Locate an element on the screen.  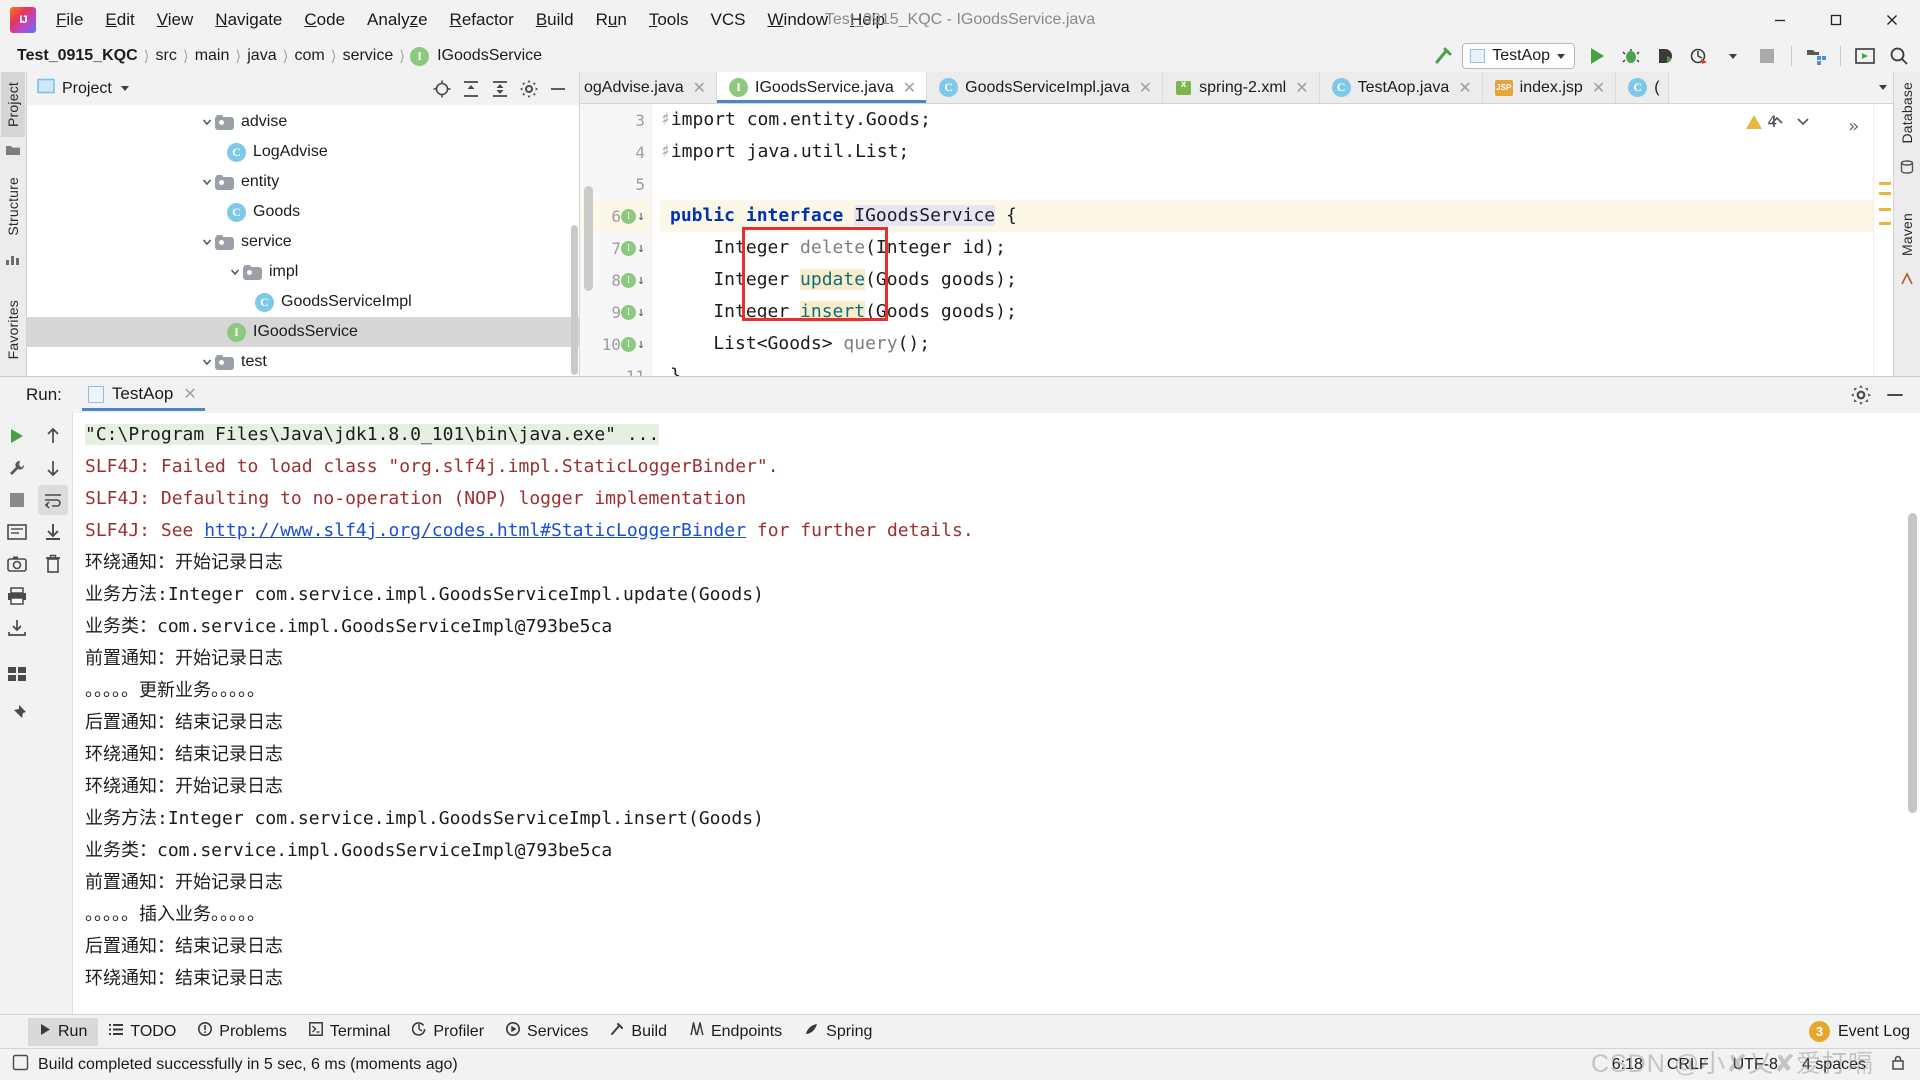
tree-item-entity: entity is located at coordinates (303, 182).